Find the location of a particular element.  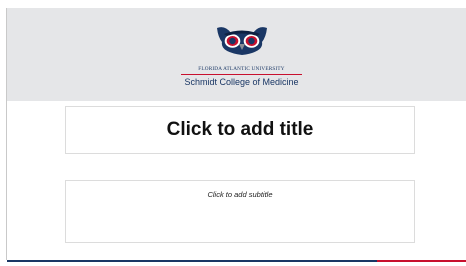

university-name: FLORIDA ATLANTIC UNIVERSITY is located at coordinates (241, 69).